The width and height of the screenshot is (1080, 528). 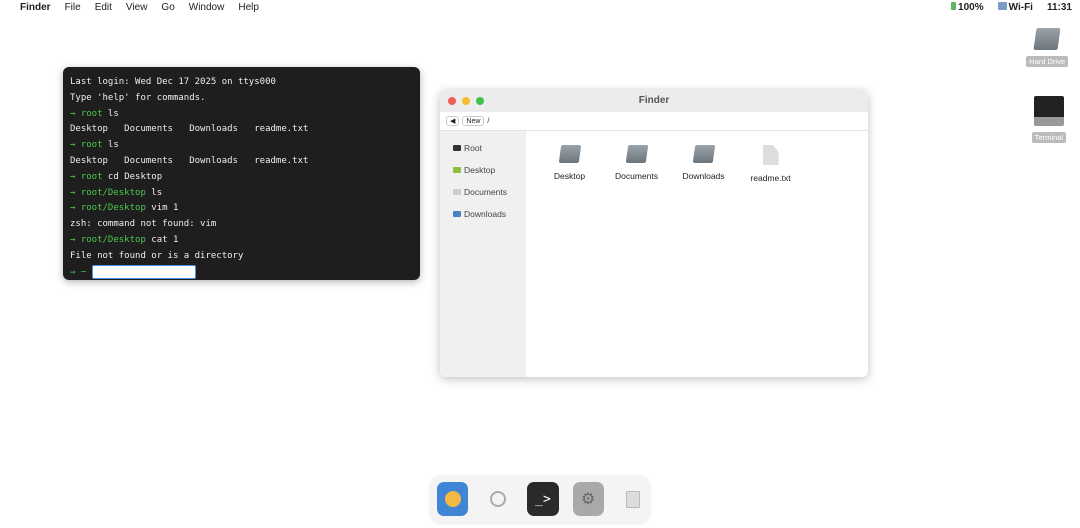 What do you see at coordinates (473, 148) in the screenshot?
I see `sidebar-label: Root` at bounding box center [473, 148].